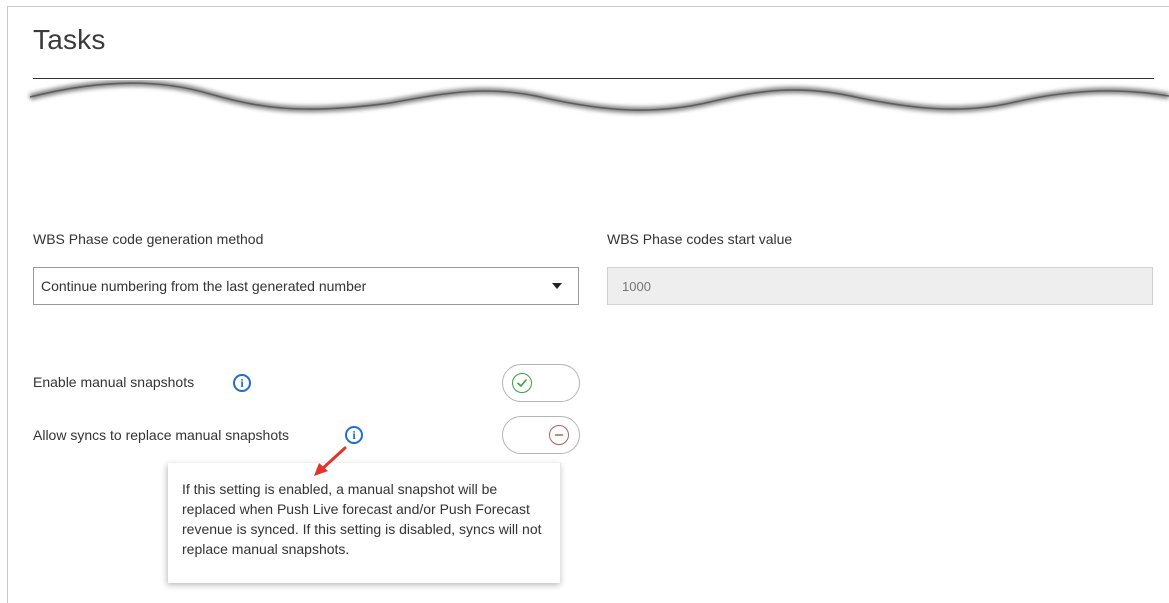 The width and height of the screenshot is (1169, 603). Describe the element at coordinates (148, 239) in the screenshot. I see `wbs-method-label: WBS Phase code generation method` at that location.